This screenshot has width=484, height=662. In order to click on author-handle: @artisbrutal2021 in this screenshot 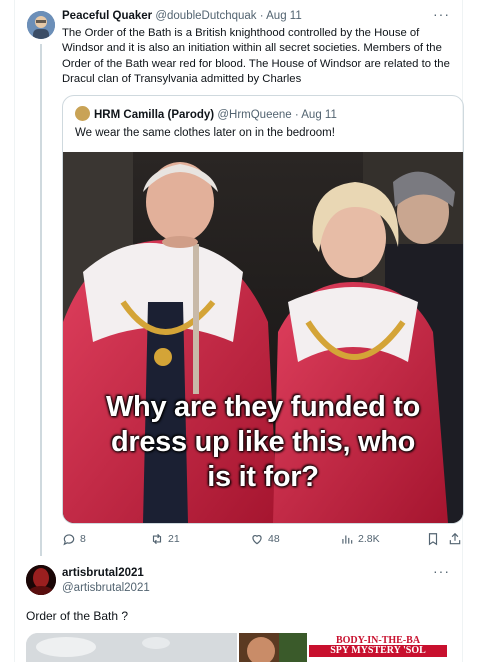, I will do `click(106, 588)`.